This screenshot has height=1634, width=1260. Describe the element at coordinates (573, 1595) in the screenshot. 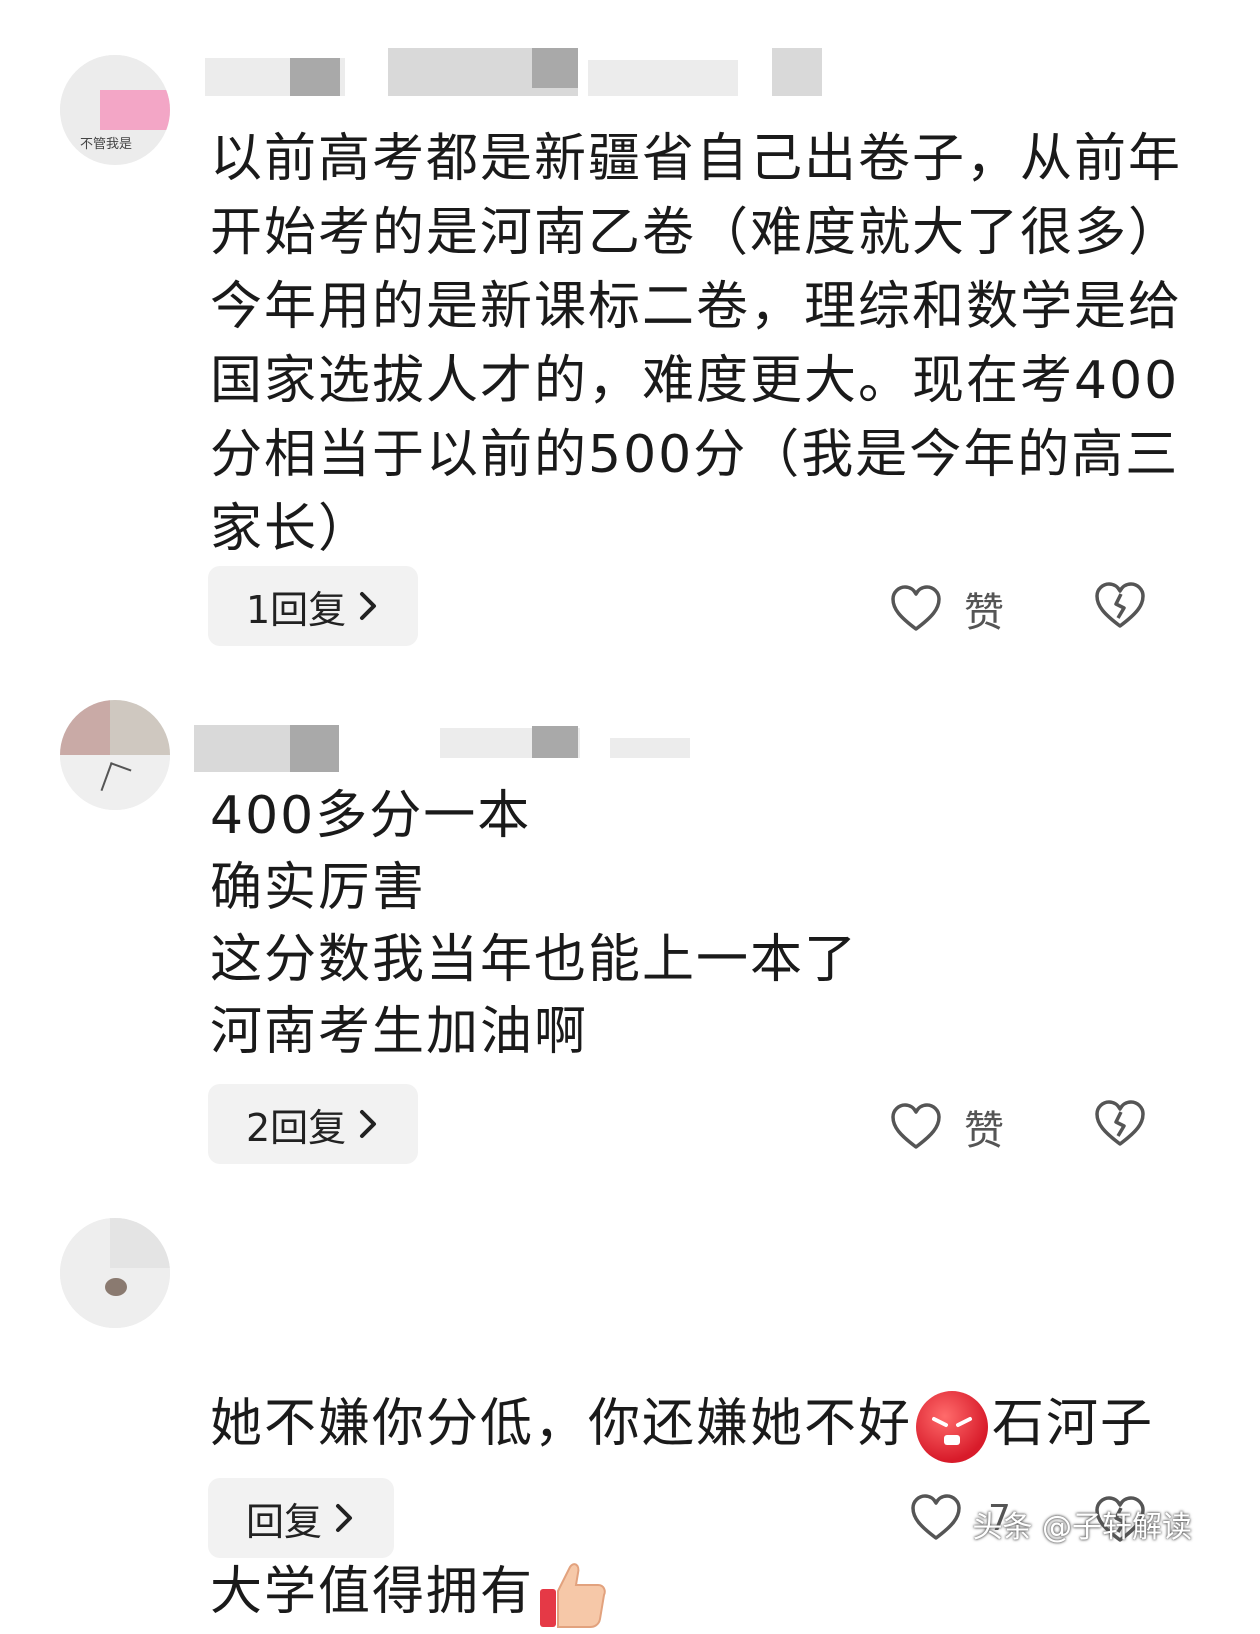

I see `thumbs-up-emoji` at that location.